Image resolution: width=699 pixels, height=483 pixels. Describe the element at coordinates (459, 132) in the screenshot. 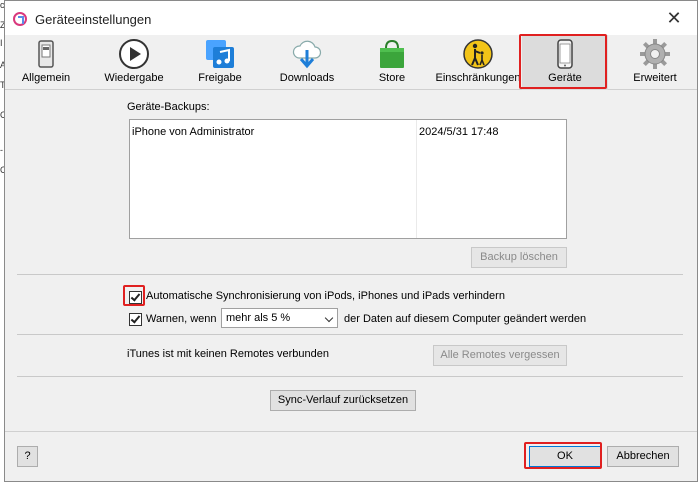

I see `backup-row-date: 2024/5/31 17:48` at that location.